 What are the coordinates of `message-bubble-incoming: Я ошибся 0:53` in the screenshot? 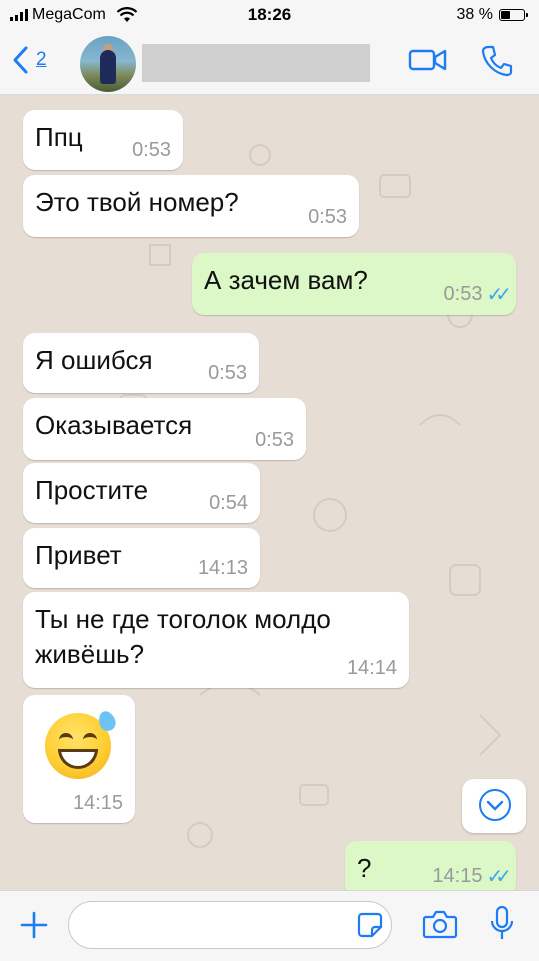 It's located at (141, 363).